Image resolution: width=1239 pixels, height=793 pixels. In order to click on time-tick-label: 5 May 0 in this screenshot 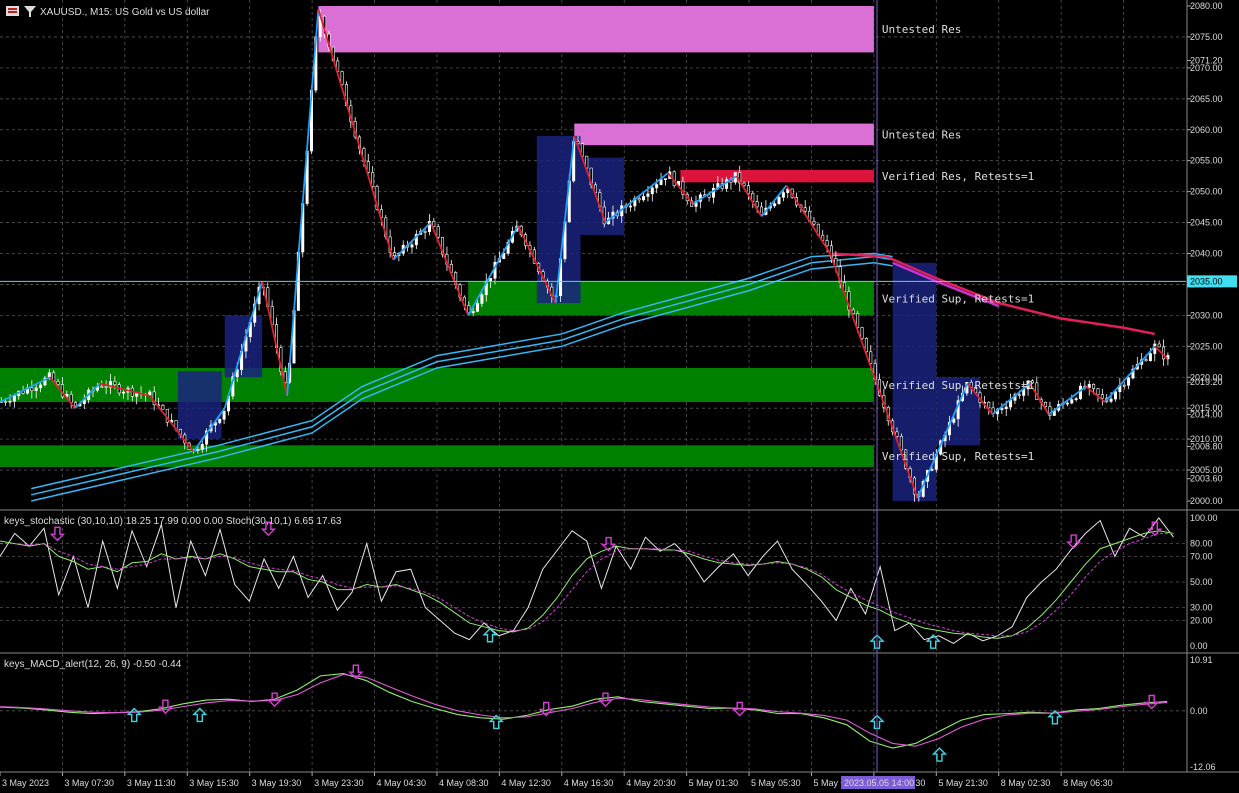, I will do `click(829, 783)`.